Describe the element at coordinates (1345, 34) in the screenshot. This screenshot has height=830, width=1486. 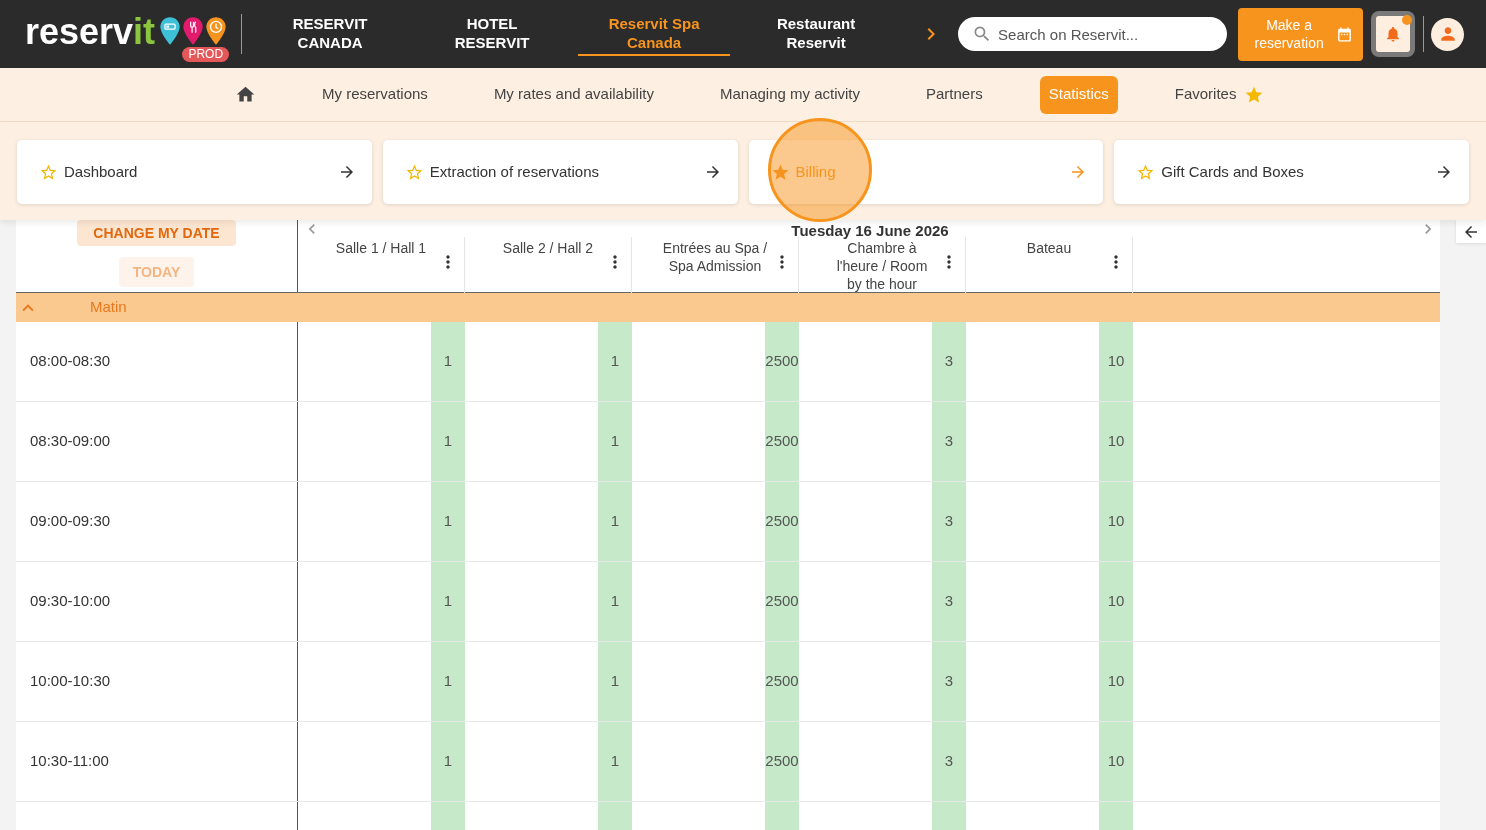
I see `calendar-icon` at that location.